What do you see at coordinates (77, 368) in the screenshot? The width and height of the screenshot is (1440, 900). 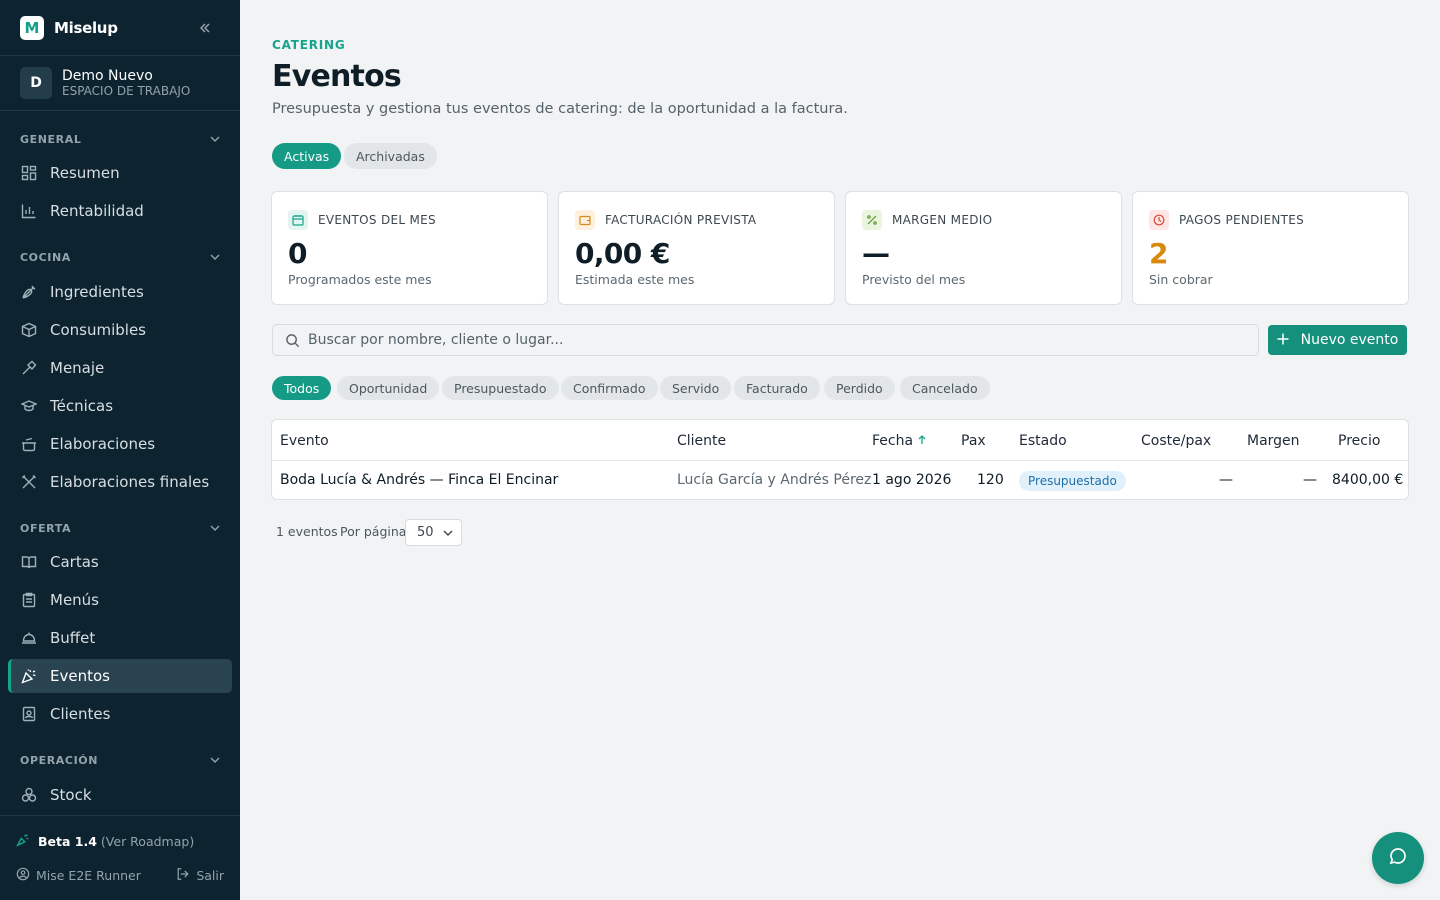 I see `sidebar-item-label: Menaje` at bounding box center [77, 368].